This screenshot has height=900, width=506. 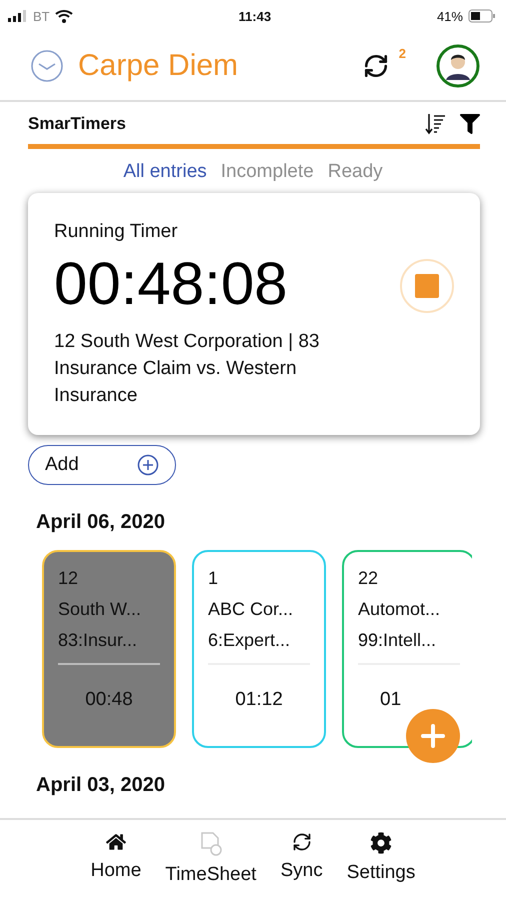 What do you see at coordinates (369, 578) in the screenshot?
I see `entry-number: 22` at bounding box center [369, 578].